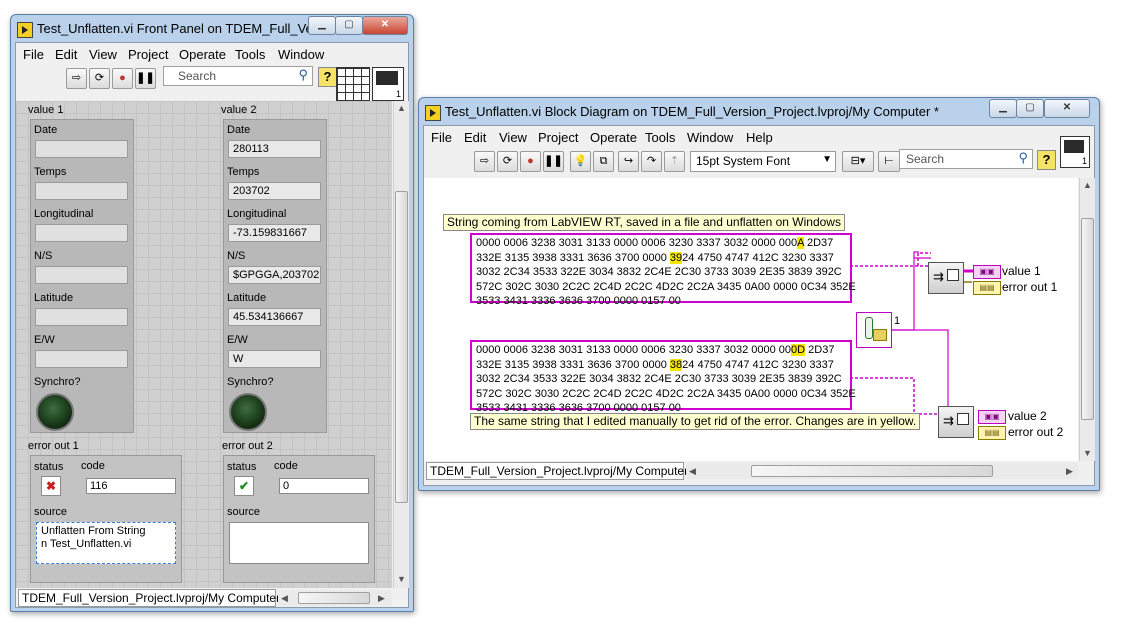 The width and height of the screenshot is (1121, 627). Describe the element at coordinates (889, 161) in the screenshot. I see `distribute-objects-icon: ⊢` at that location.